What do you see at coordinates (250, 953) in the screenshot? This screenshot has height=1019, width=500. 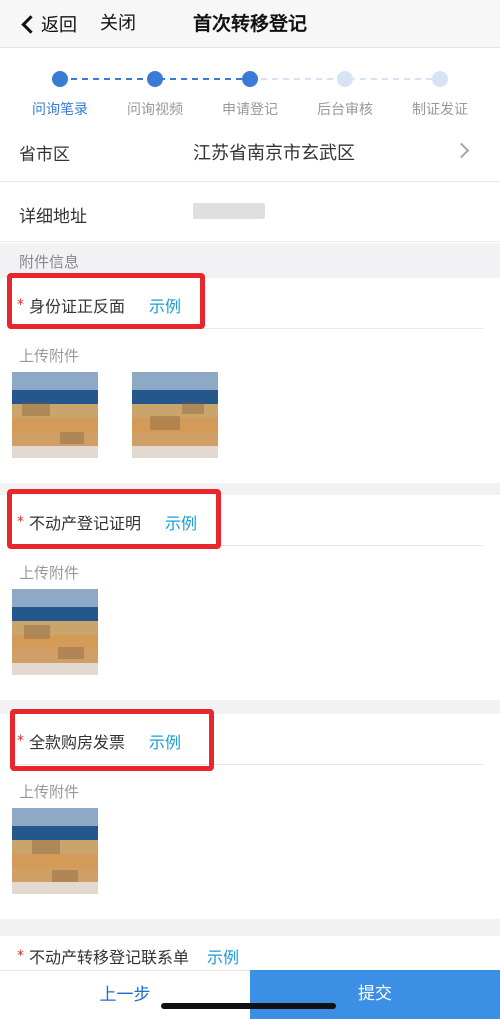 I see `attachment-card-transfer-form: * 不动产转移登记联系单 示例` at bounding box center [250, 953].